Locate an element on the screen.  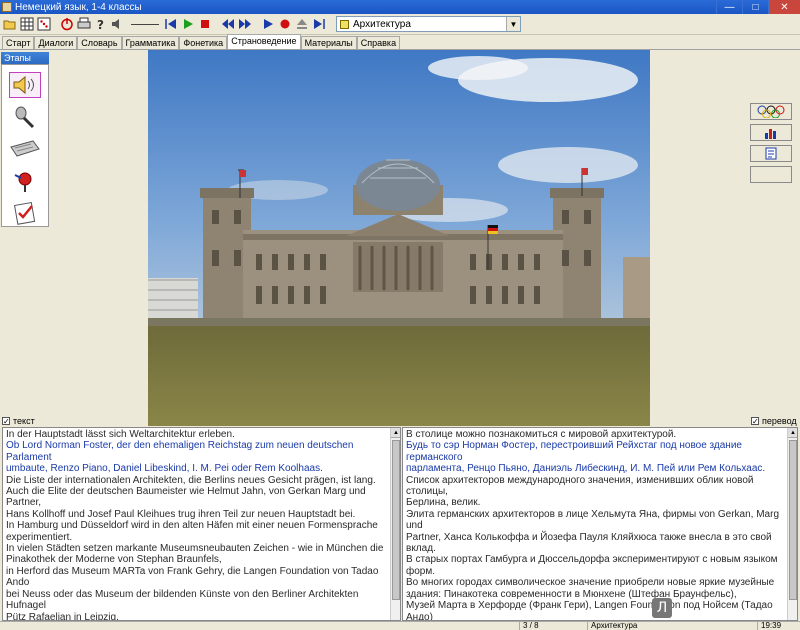
power-icon is located at coordinates (67, 24).